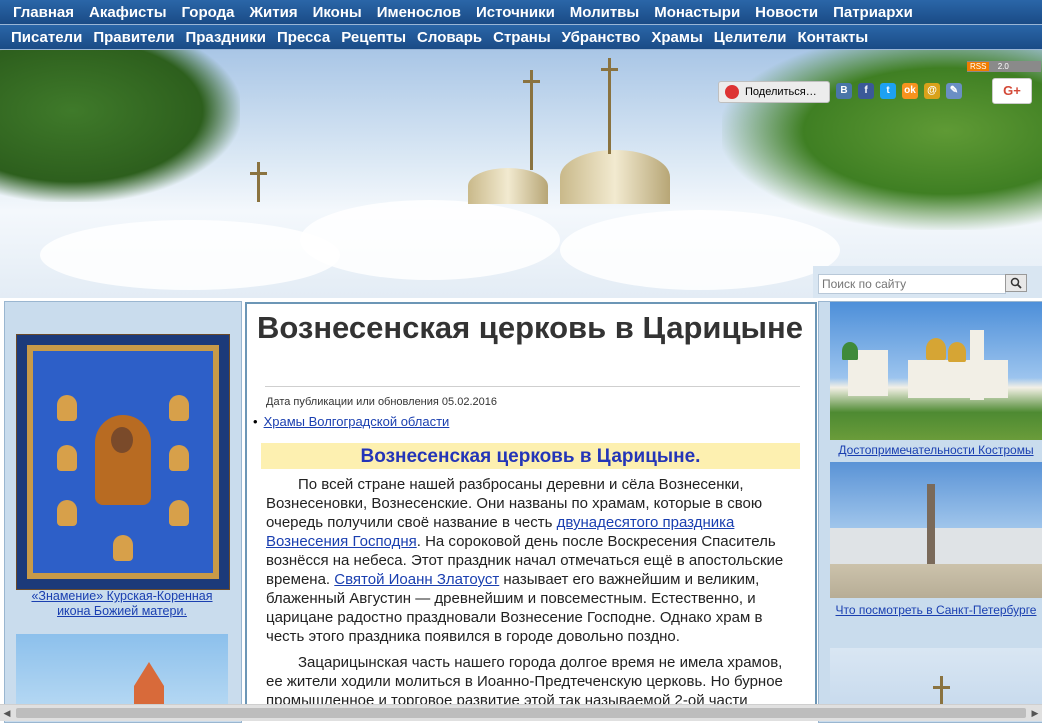 This screenshot has height=723, width=1042. Describe the element at coordinates (373, 37) in the screenshot. I see `nav-link-recepty: Рецепты` at that location.